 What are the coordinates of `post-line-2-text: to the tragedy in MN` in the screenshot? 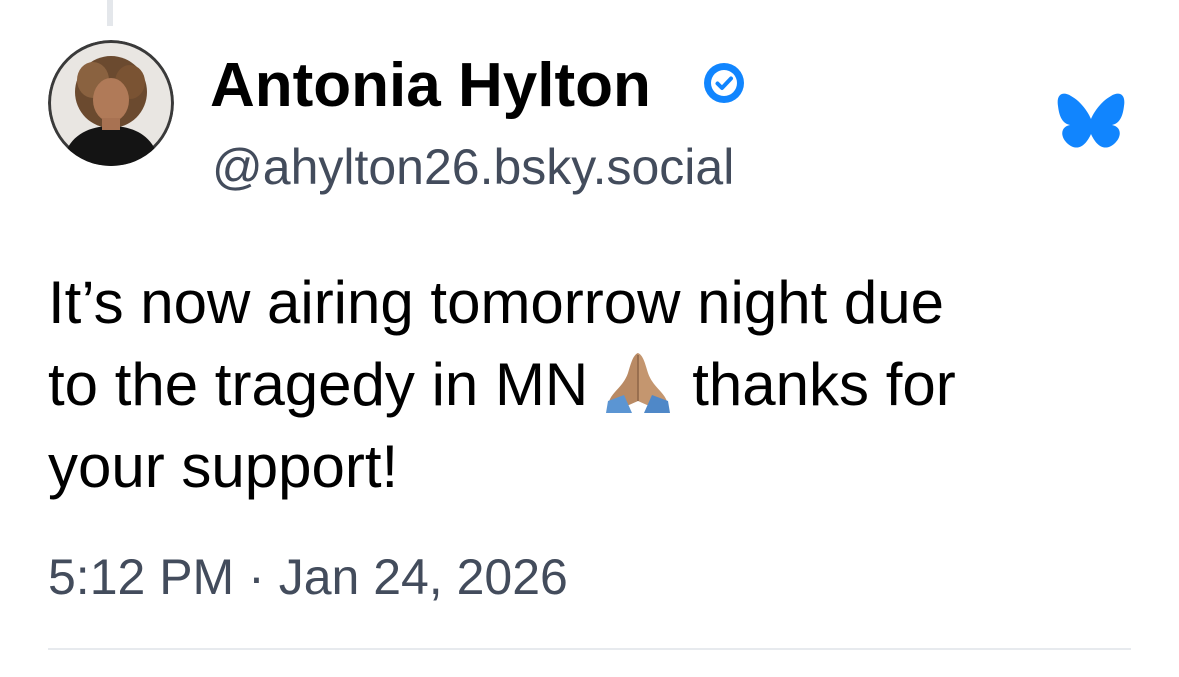 It's located at (318, 384).